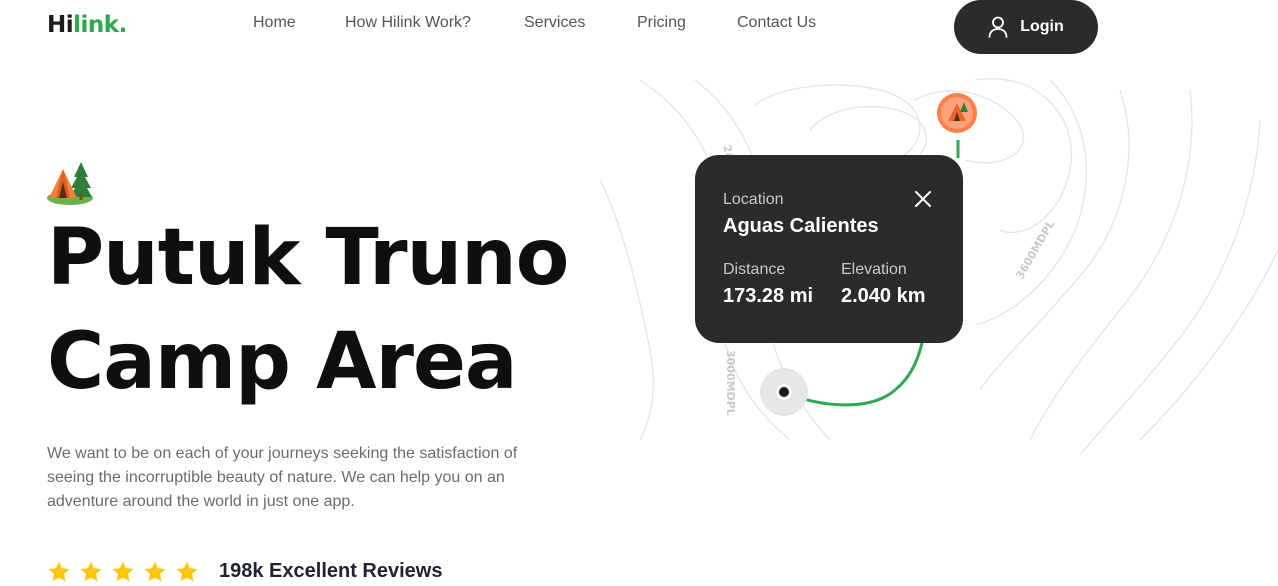  What do you see at coordinates (308, 258) in the screenshot?
I see `hero-title-line1: Putuk Truno` at bounding box center [308, 258].